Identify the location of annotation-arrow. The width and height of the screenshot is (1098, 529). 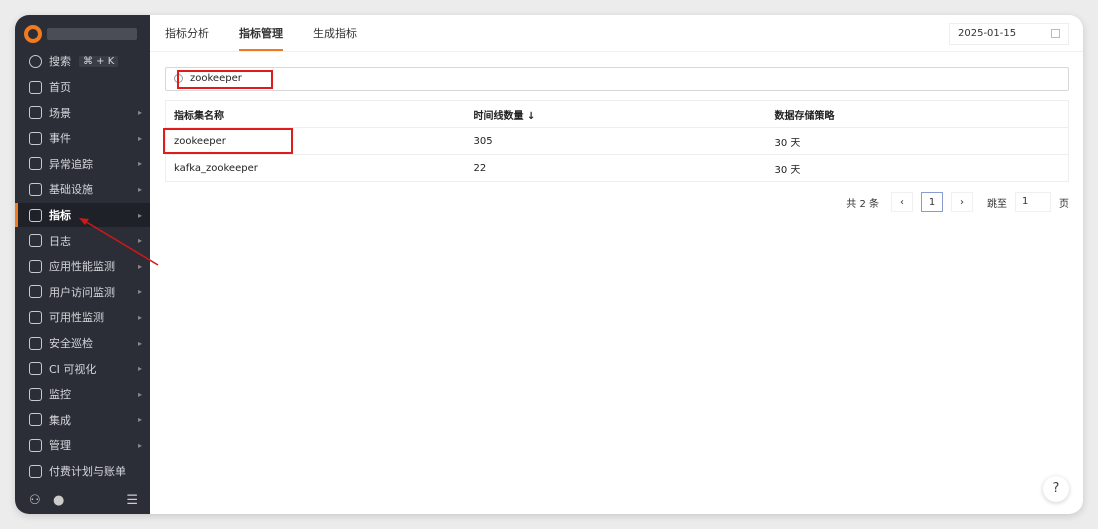
(119, 242).